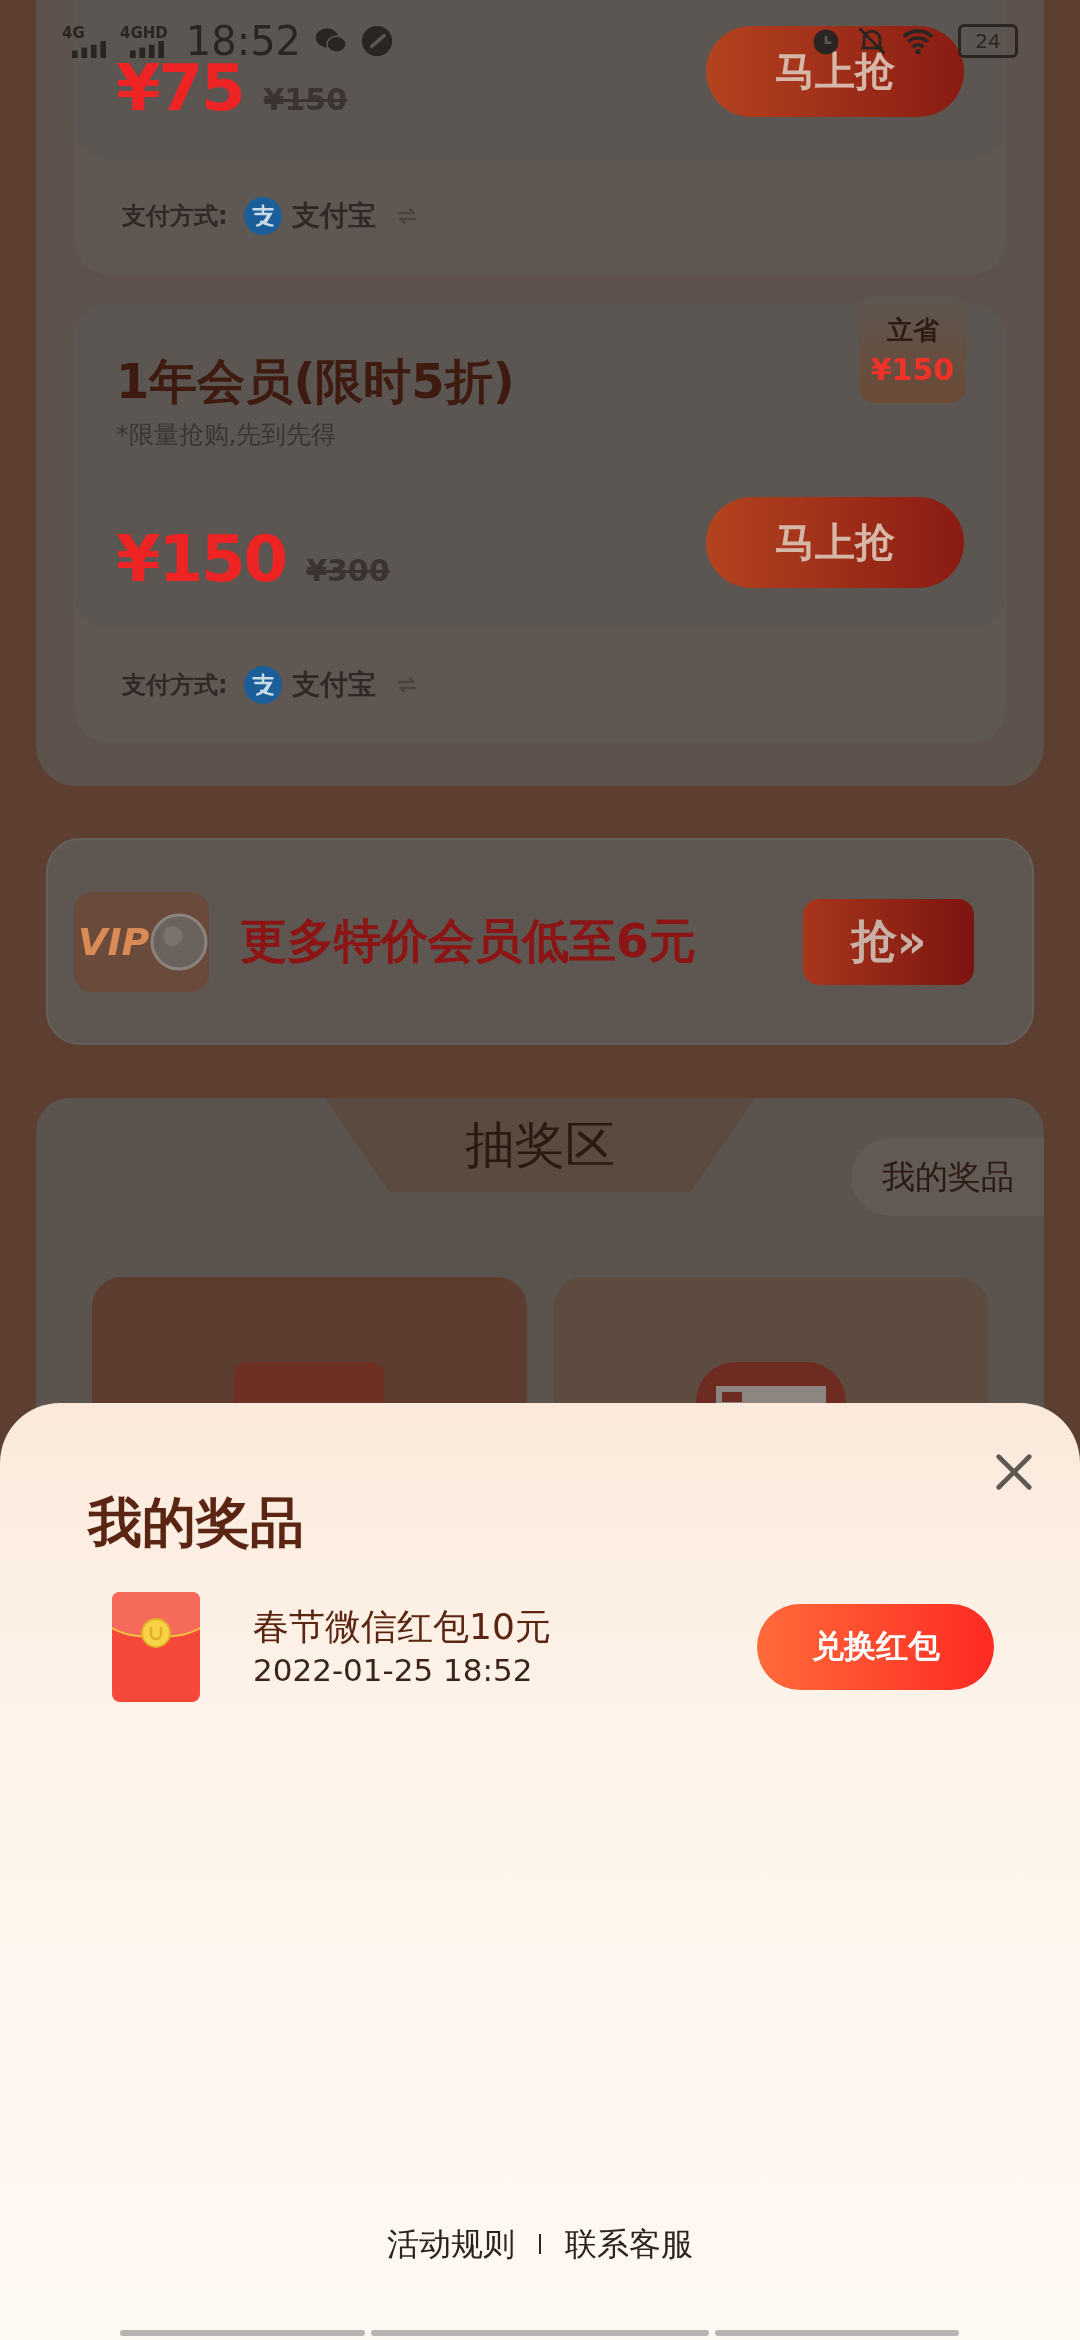 This screenshot has width=1080, height=2340. Describe the element at coordinates (468, 941) in the screenshot. I see `banner-text: 更多特价会员低至6元` at that location.